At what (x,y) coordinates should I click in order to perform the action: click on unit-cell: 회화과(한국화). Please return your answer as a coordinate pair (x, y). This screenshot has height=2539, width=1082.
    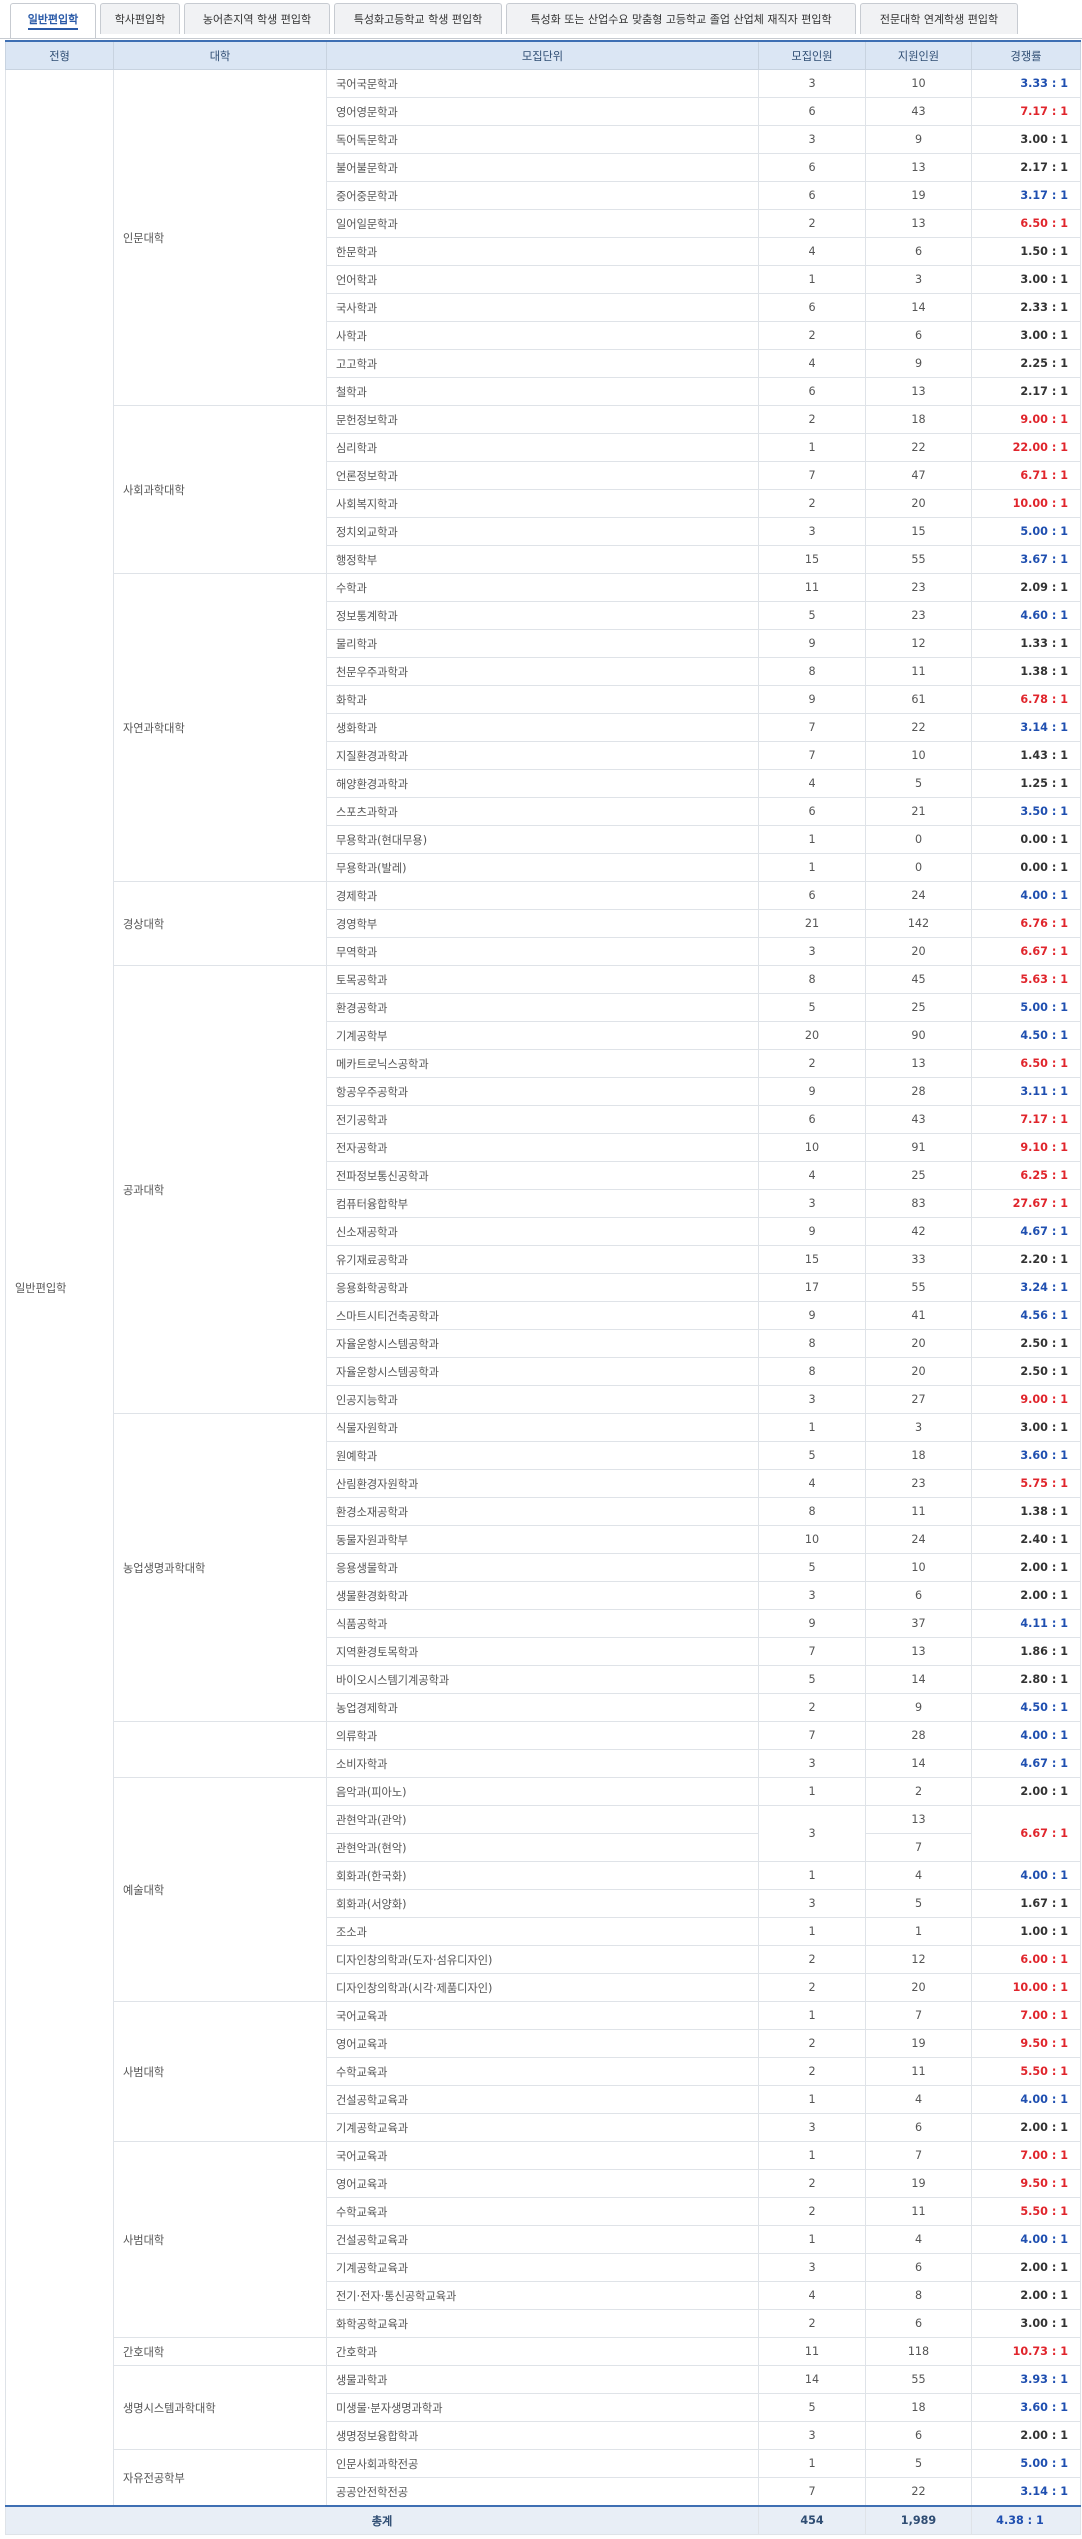
    Looking at the image, I should click on (542, 1875).